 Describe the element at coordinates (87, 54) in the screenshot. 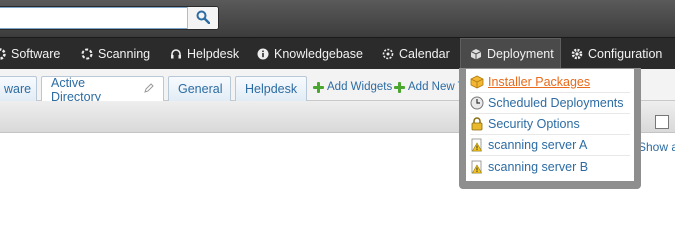

I see `scanning-icon` at that location.